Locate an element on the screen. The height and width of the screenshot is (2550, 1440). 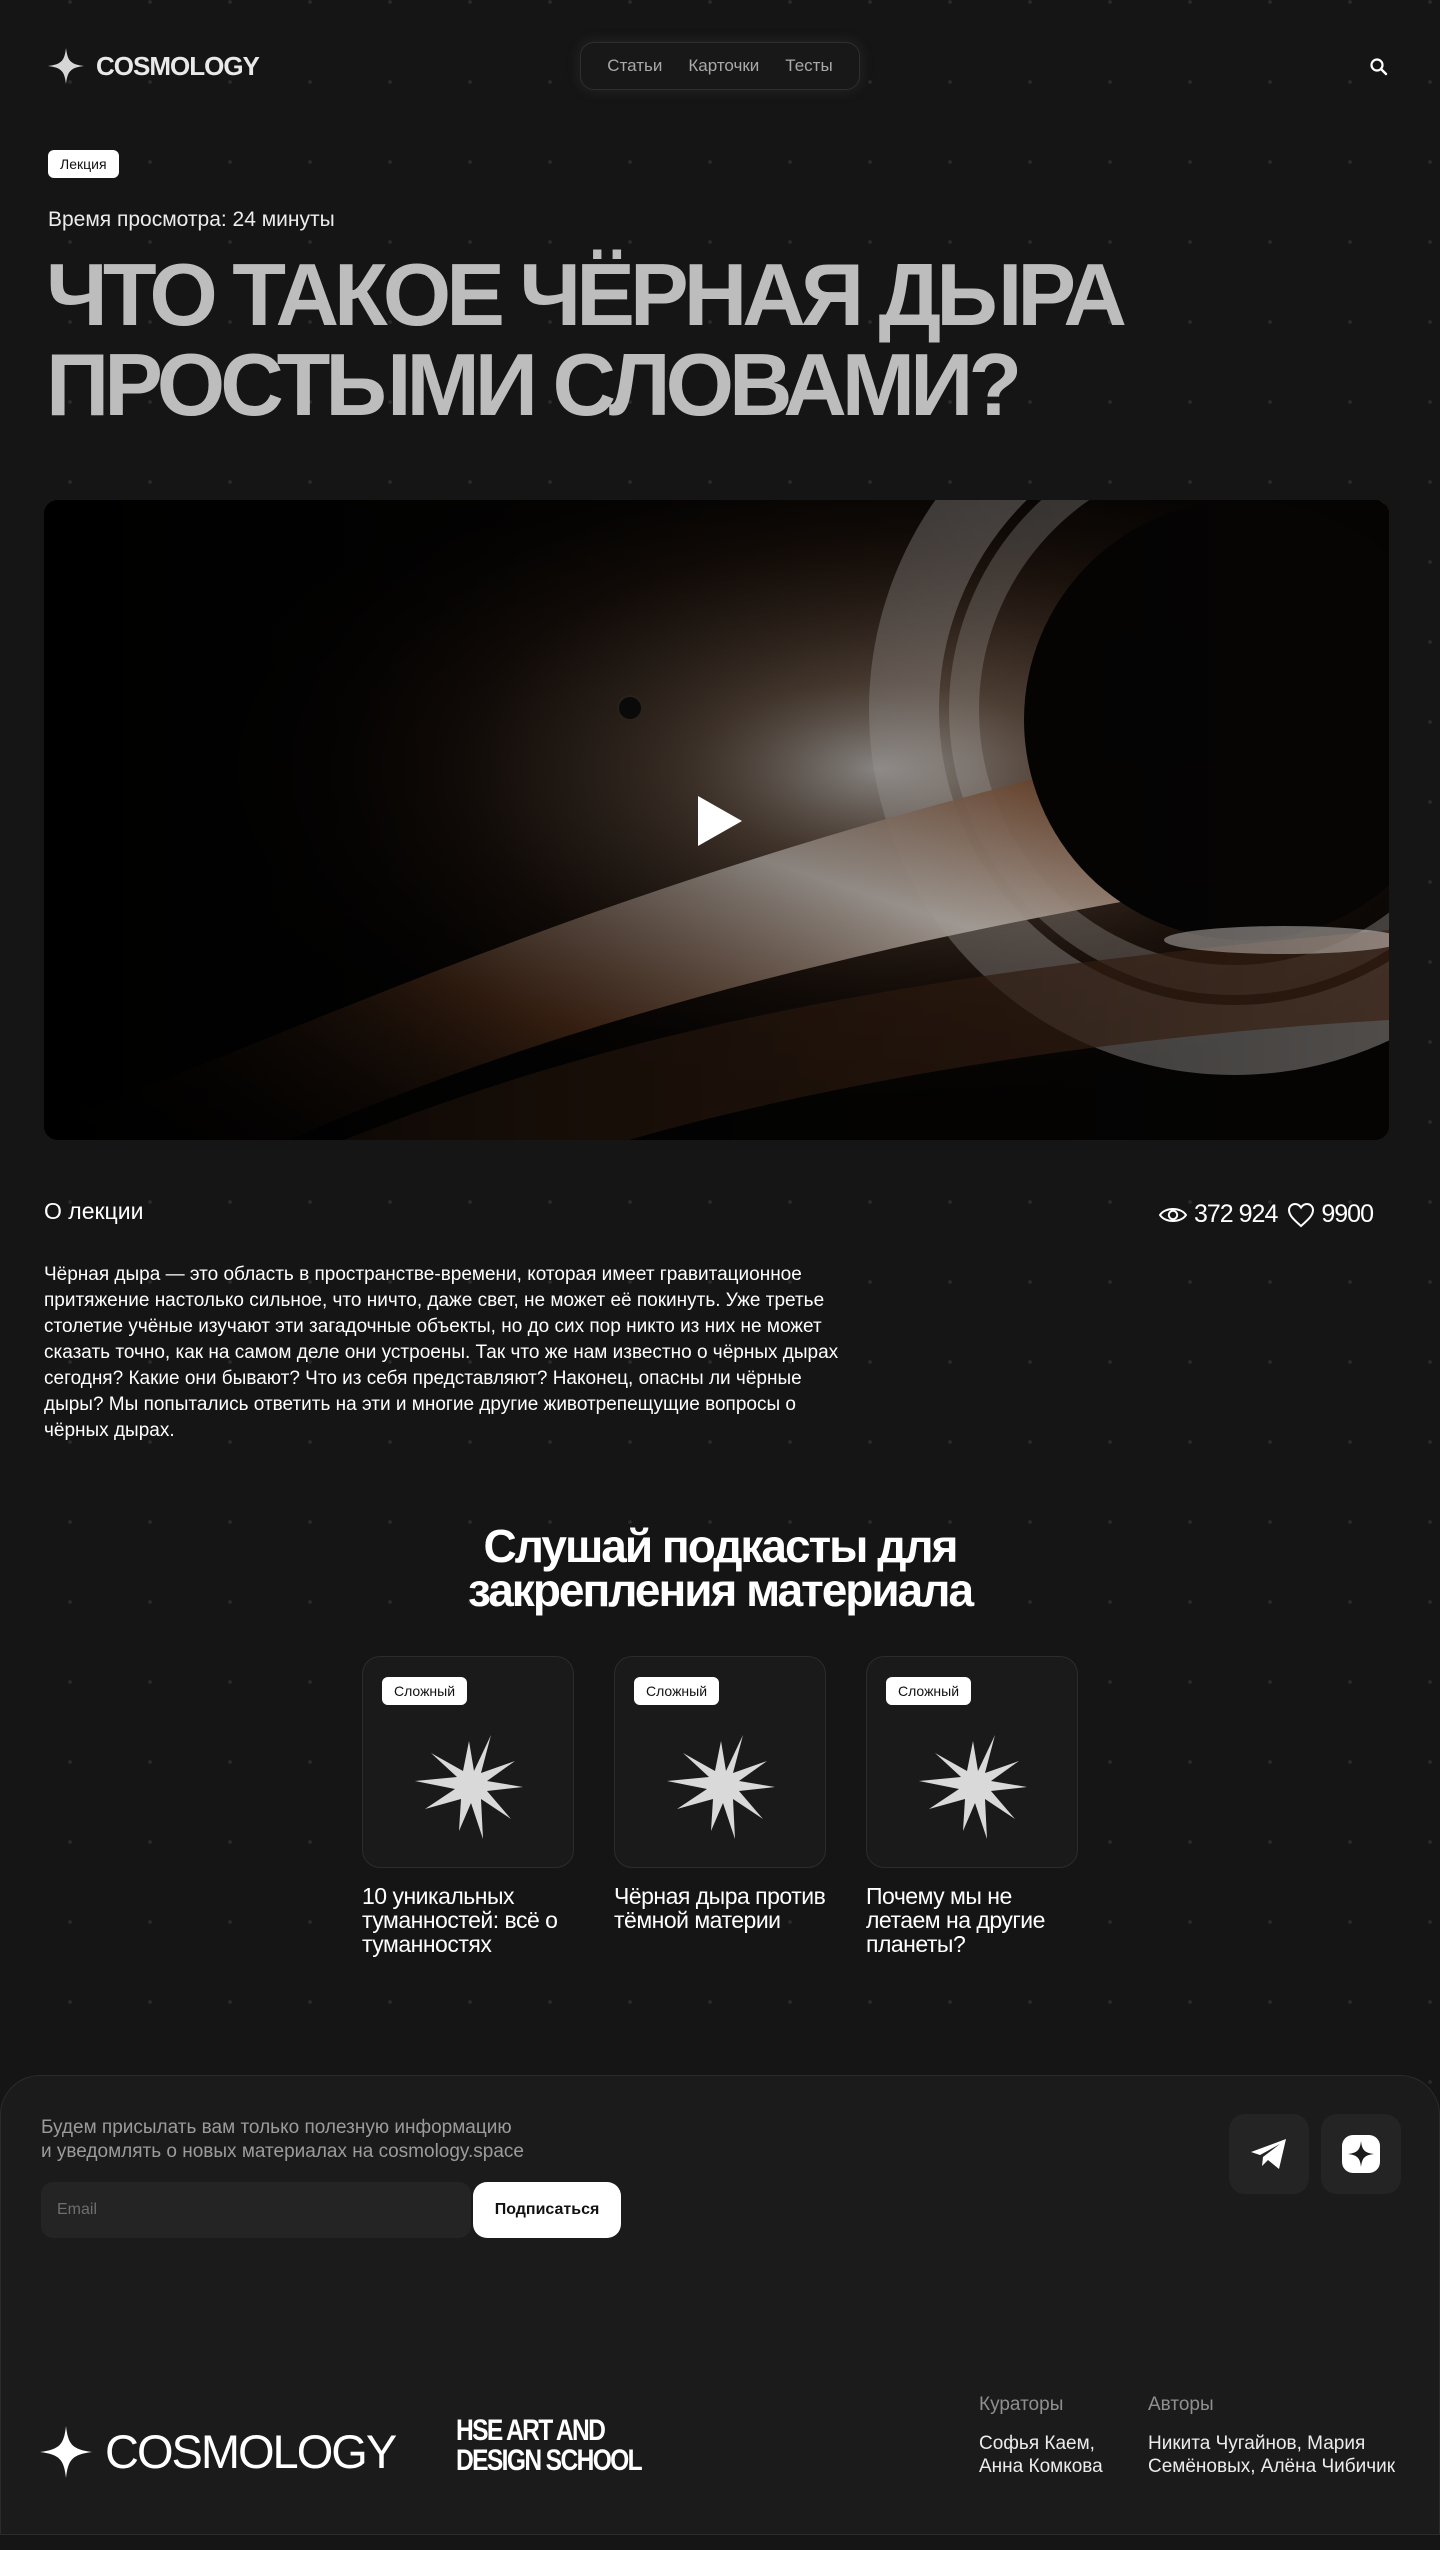
lecture-stats: 372 924 9900 is located at coordinates (1266, 1214).